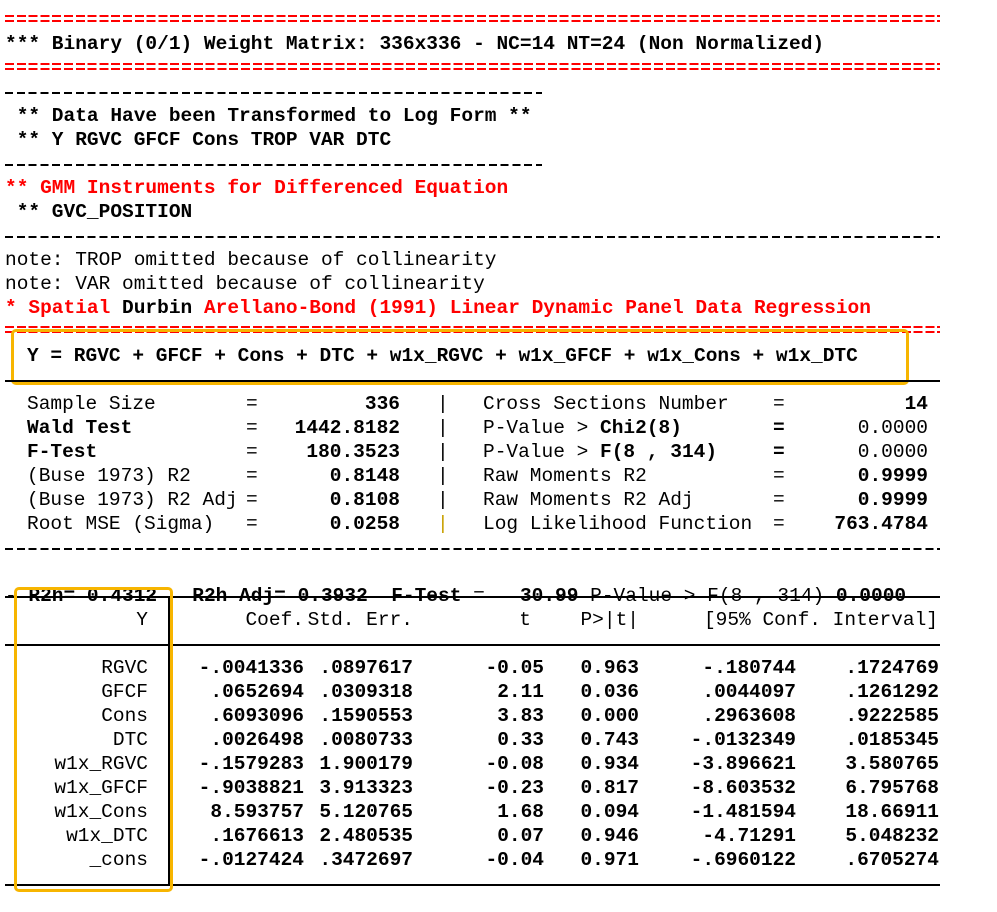 This screenshot has height=912, width=997. Describe the element at coordinates (892, 692) in the screenshot. I see `cell-hi: .1261292` at that location.